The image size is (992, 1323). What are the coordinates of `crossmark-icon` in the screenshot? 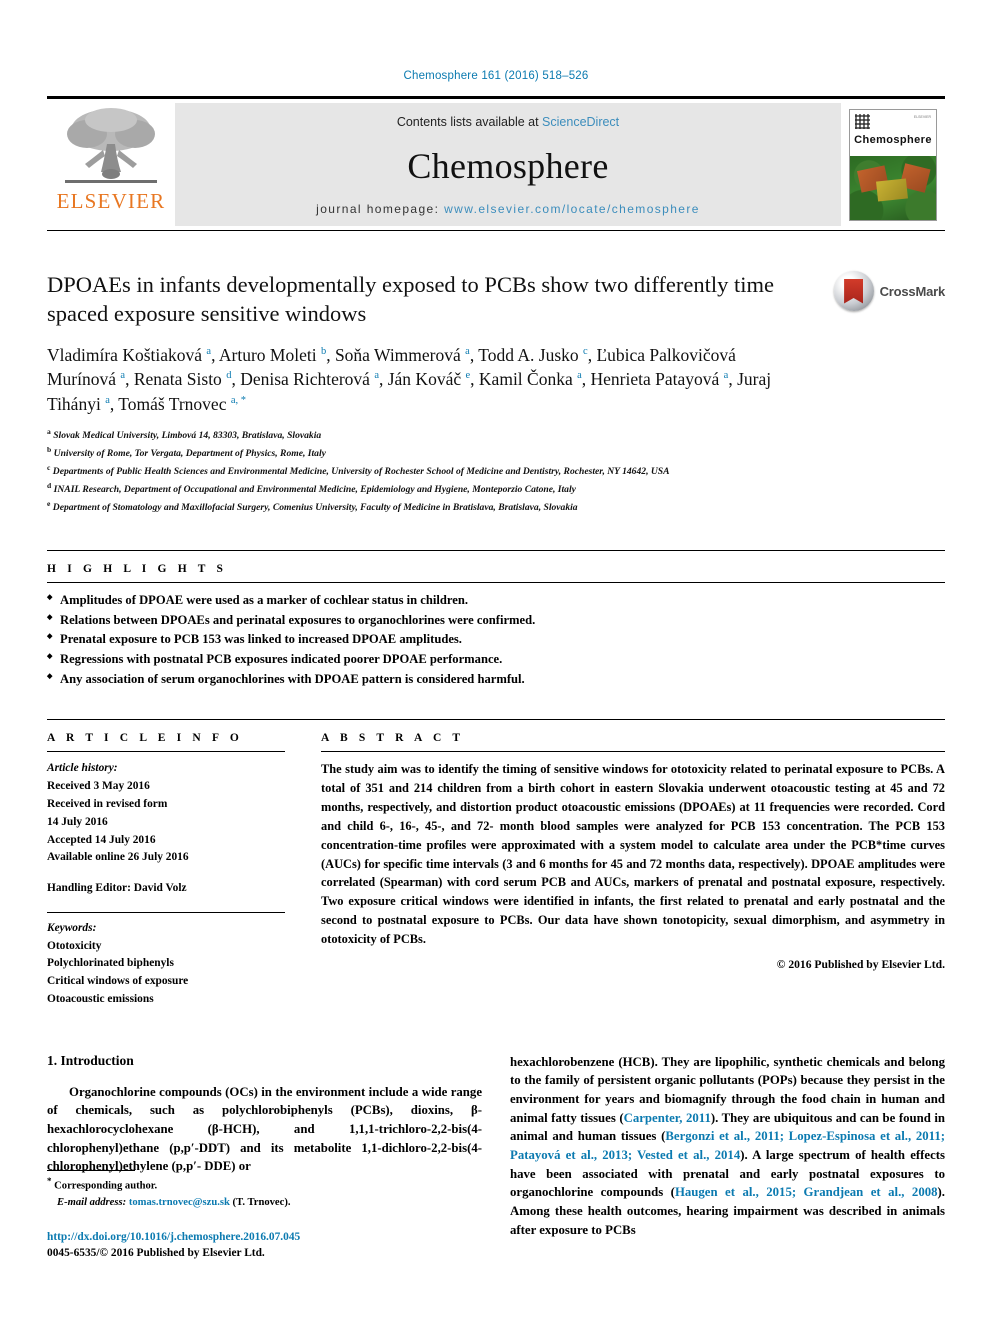 It's located at (853, 291).